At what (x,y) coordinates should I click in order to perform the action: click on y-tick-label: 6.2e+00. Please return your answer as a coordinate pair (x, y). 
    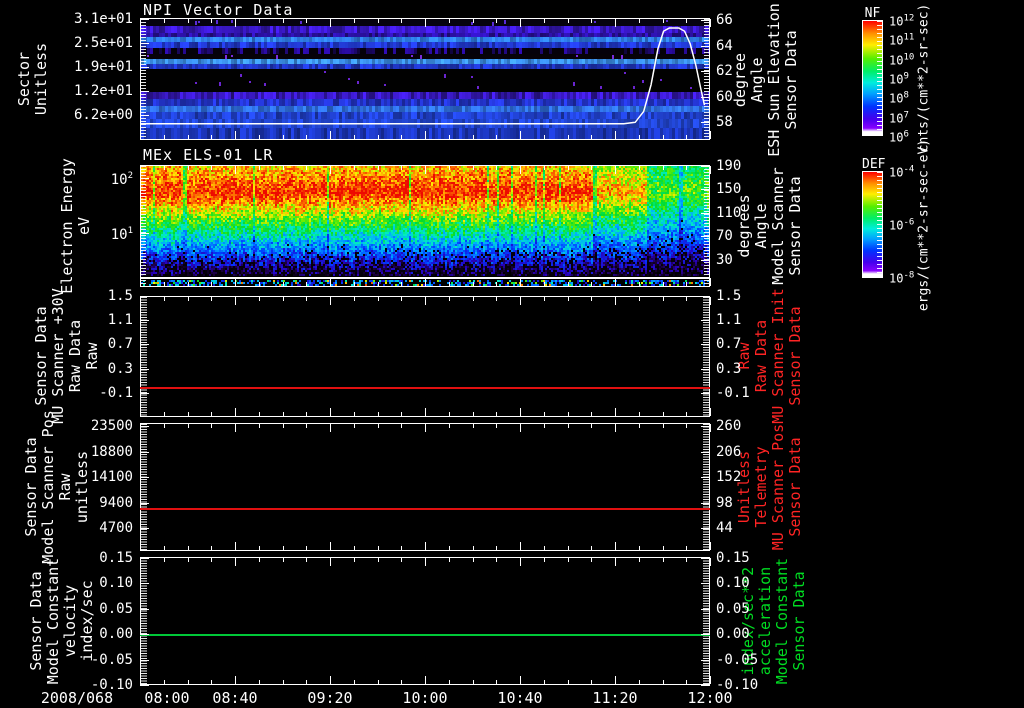
    Looking at the image, I should click on (103, 115).